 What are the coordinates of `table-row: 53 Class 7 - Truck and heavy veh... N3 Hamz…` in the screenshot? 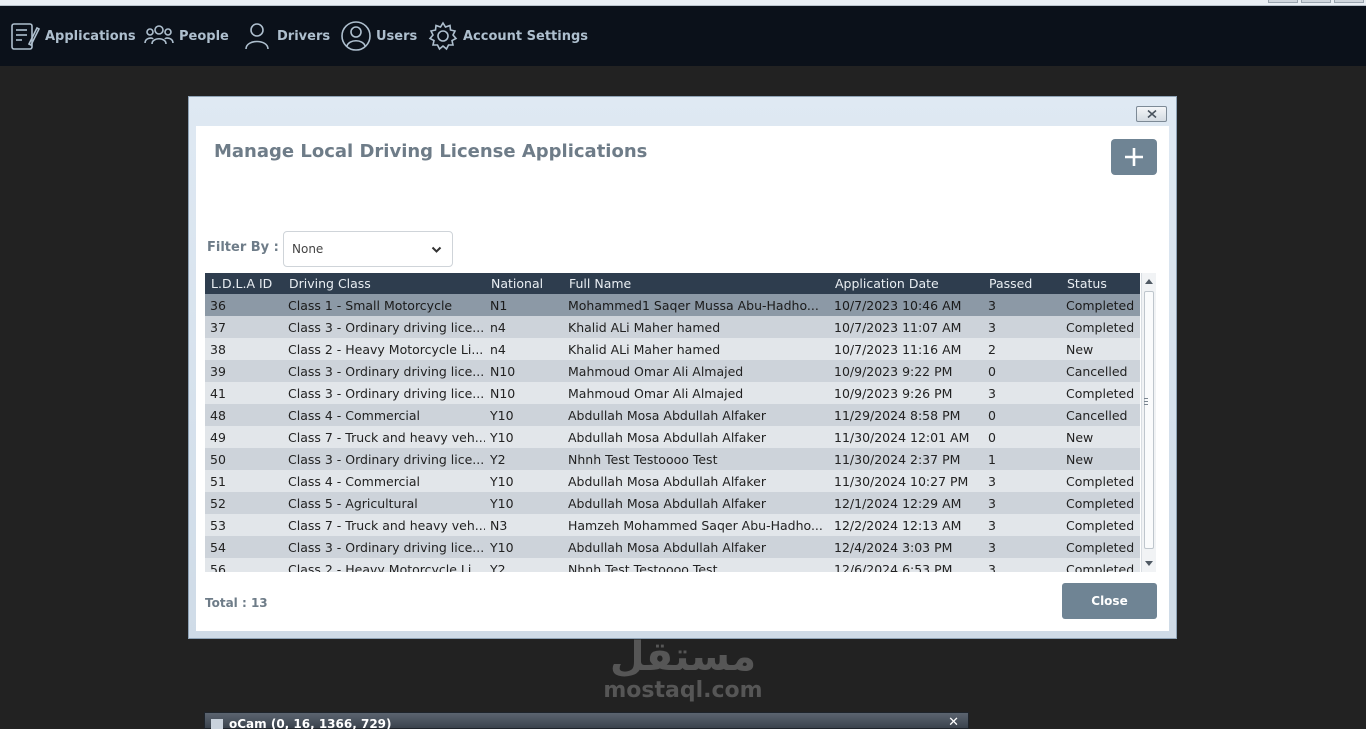 It's located at (672, 525).